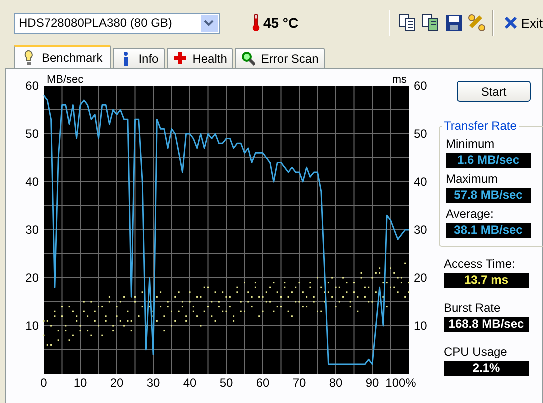  Describe the element at coordinates (486, 324) in the screenshot. I see `reading-value: 168.8 MB/sec` at that location.